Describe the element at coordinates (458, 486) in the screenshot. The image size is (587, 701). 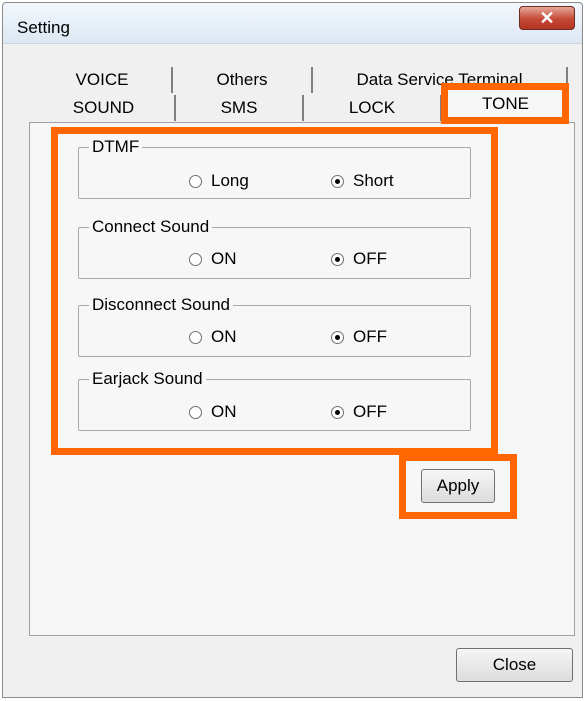
I see `highlight-apply-button` at that location.